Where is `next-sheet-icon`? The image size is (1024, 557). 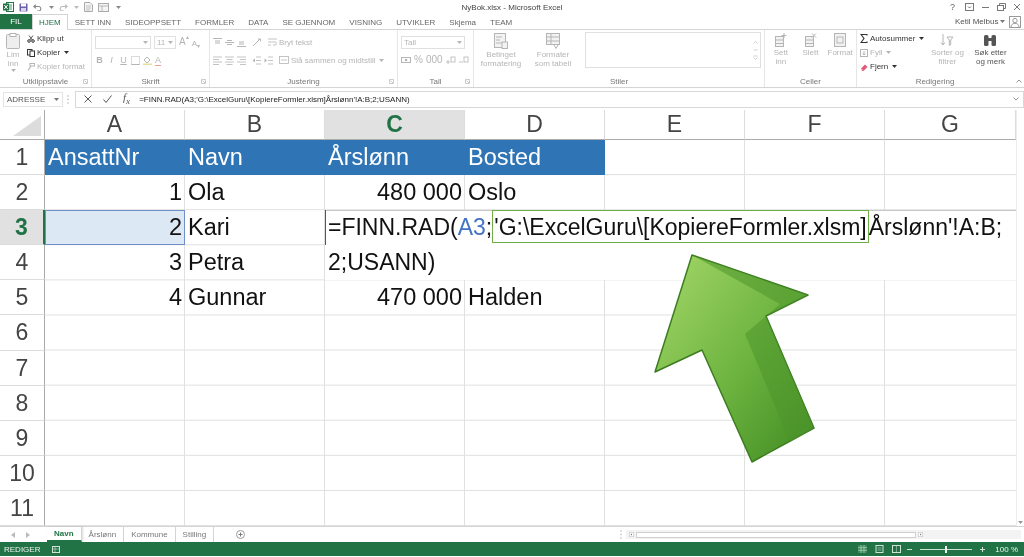
next-sheet-icon is located at coordinates (28, 534).